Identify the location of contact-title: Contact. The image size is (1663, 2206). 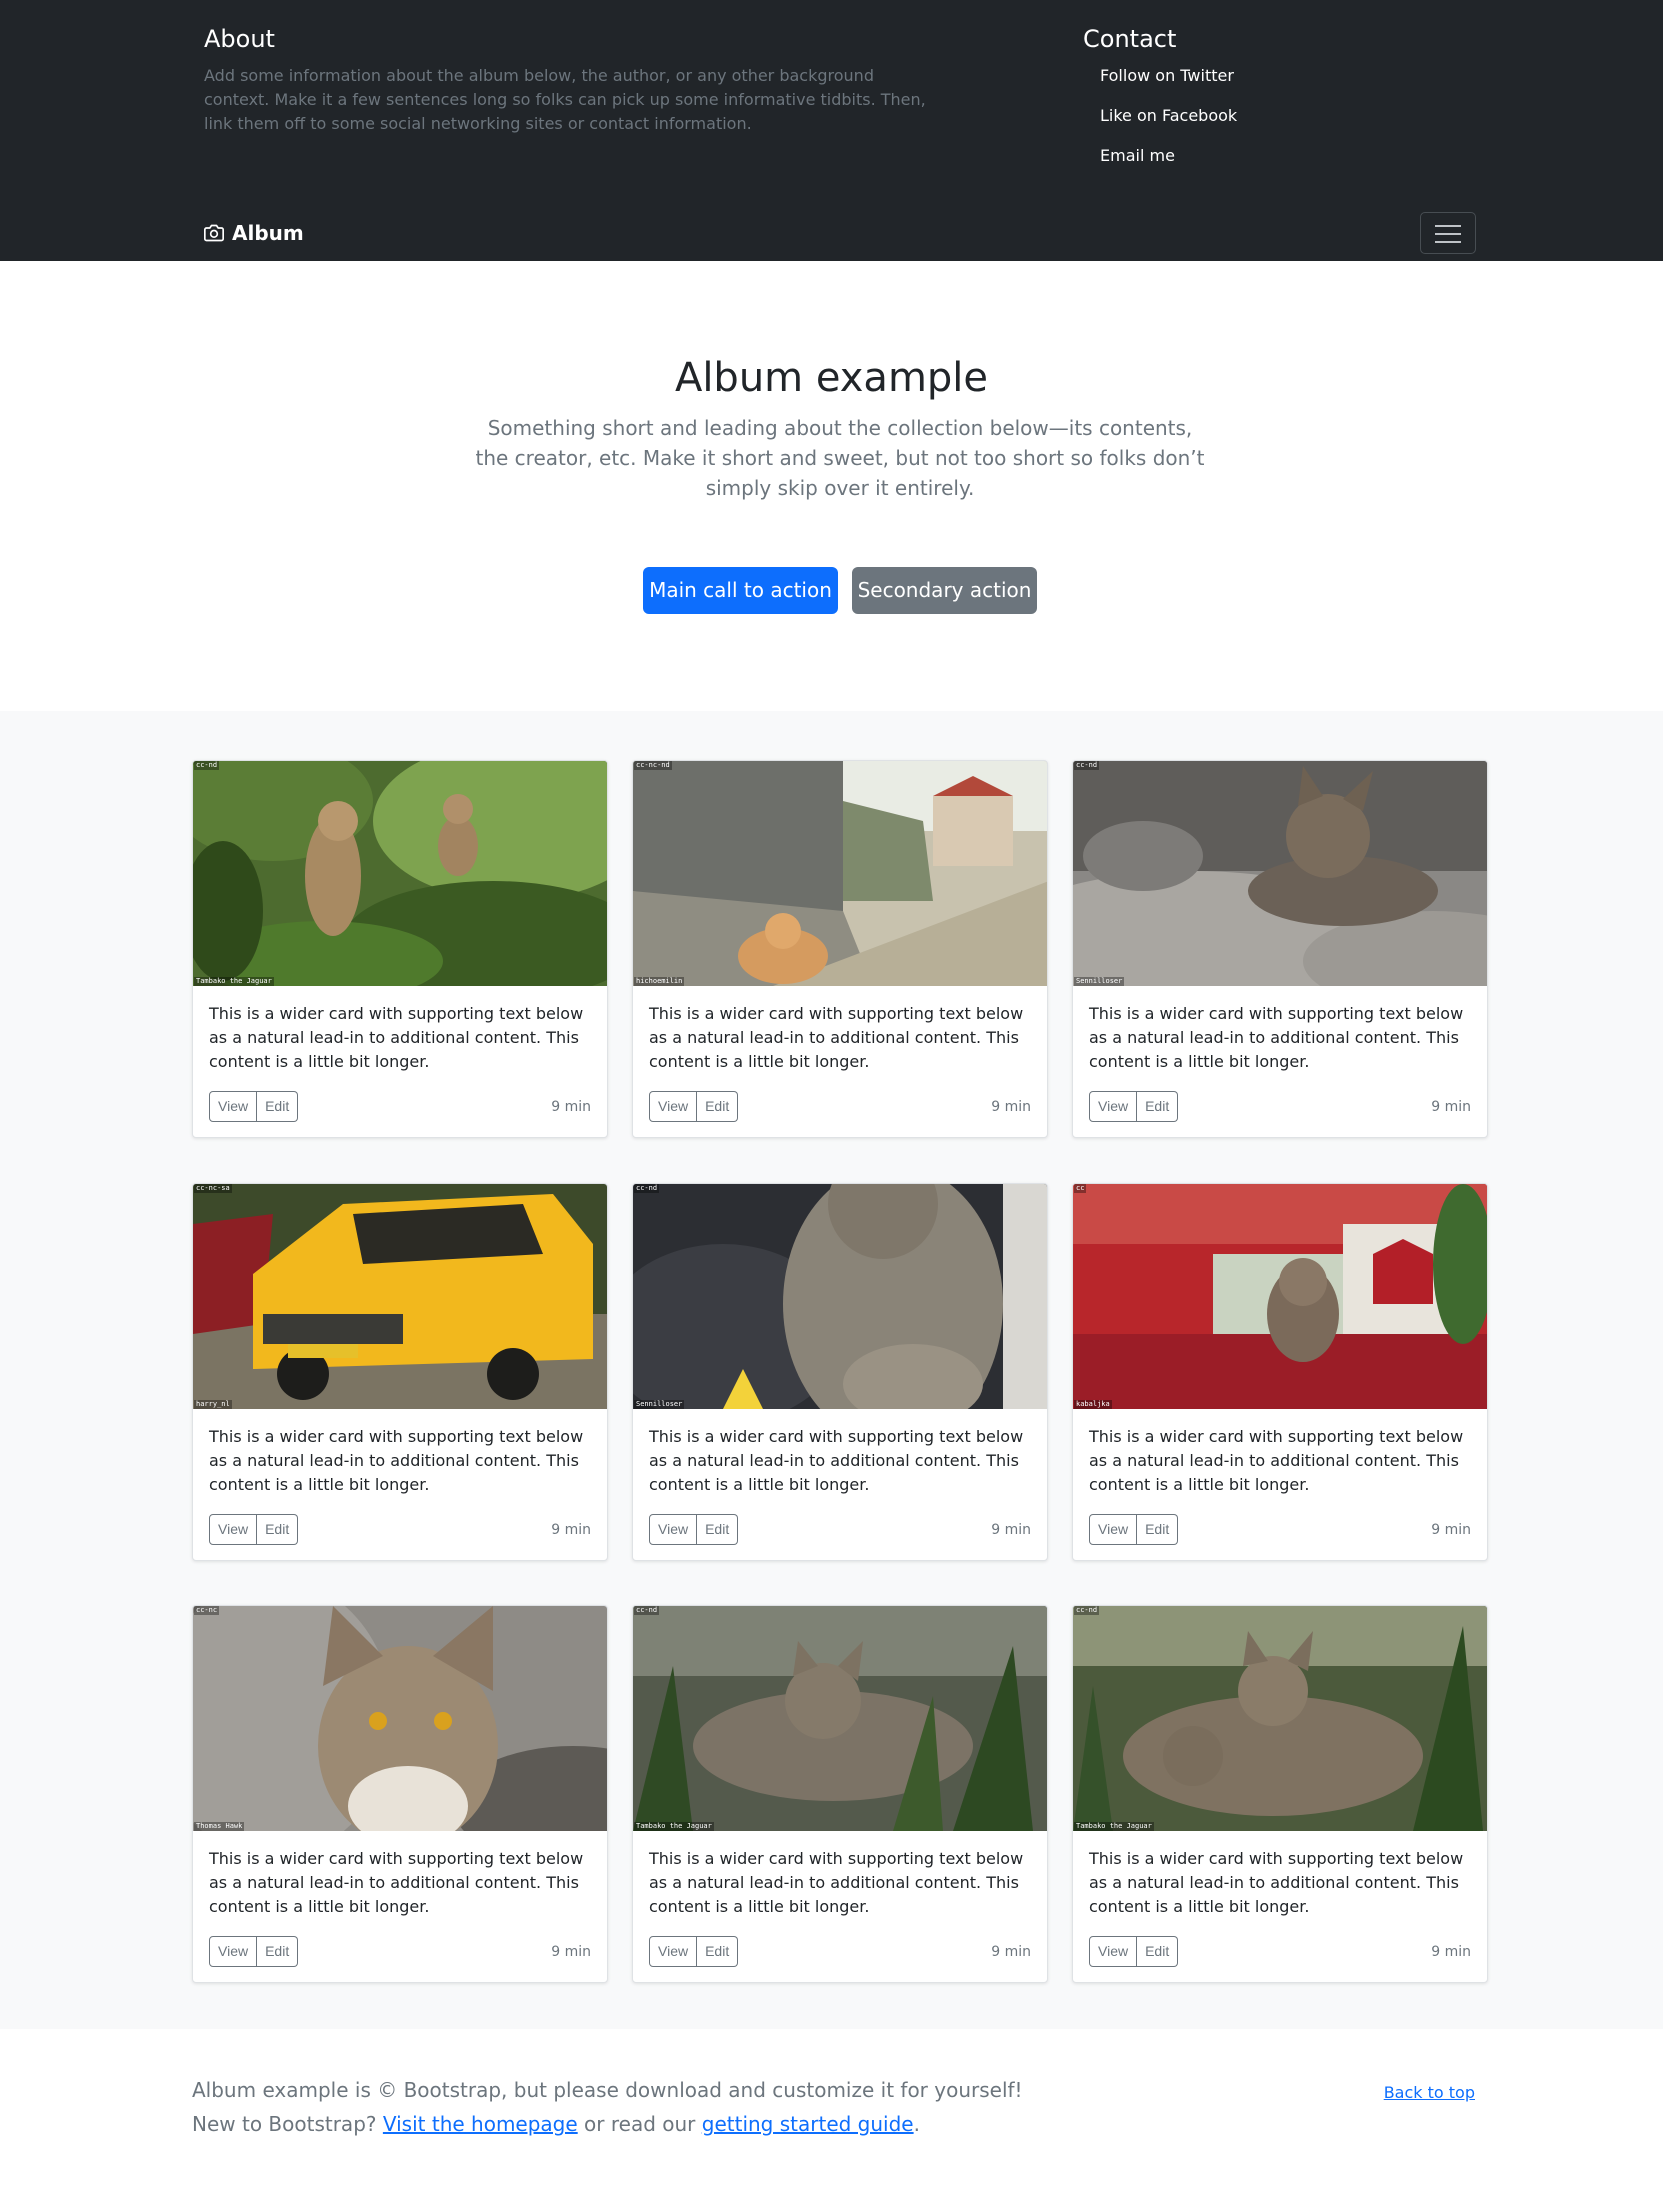
(1130, 39).